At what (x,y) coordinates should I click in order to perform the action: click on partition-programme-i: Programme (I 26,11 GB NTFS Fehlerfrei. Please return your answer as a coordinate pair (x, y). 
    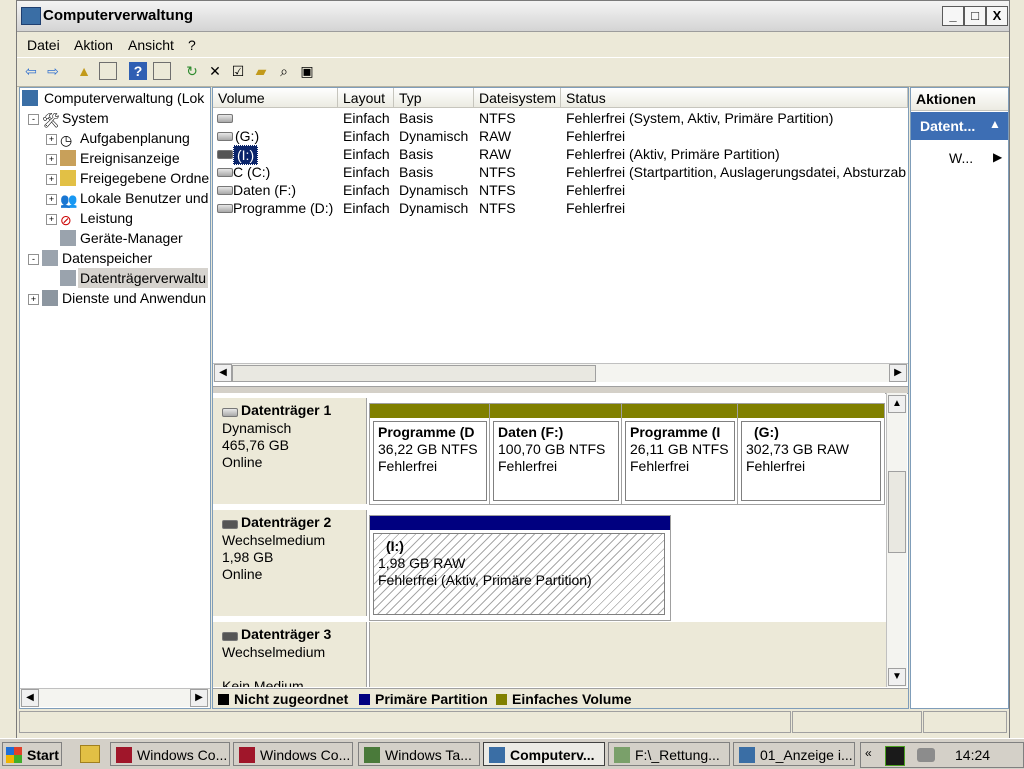
    Looking at the image, I should click on (680, 454).